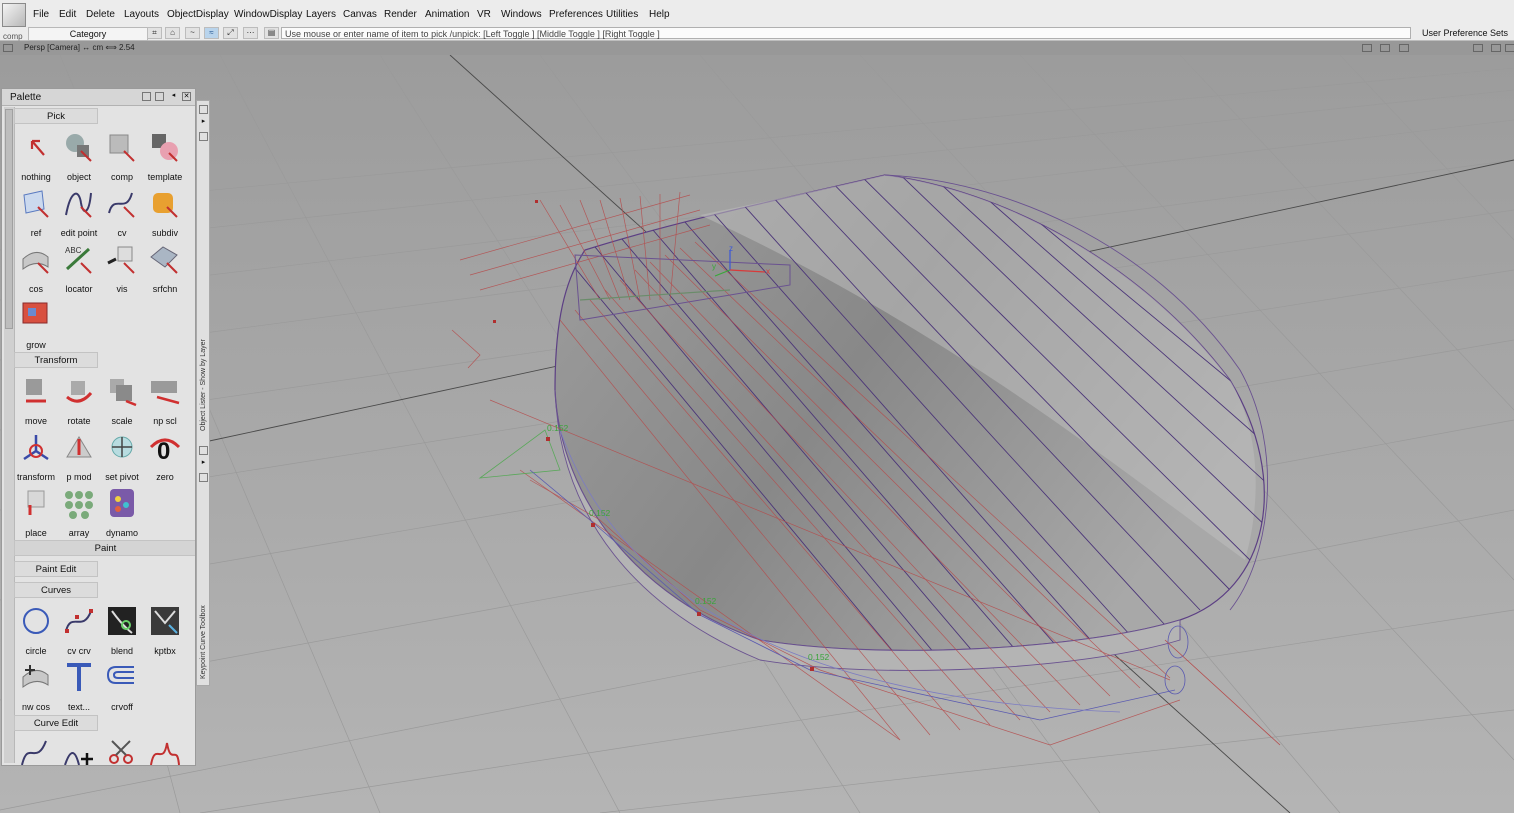 The width and height of the screenshot is (1514, 813). I want to click on view-wire-icon, so click(1385, 48).